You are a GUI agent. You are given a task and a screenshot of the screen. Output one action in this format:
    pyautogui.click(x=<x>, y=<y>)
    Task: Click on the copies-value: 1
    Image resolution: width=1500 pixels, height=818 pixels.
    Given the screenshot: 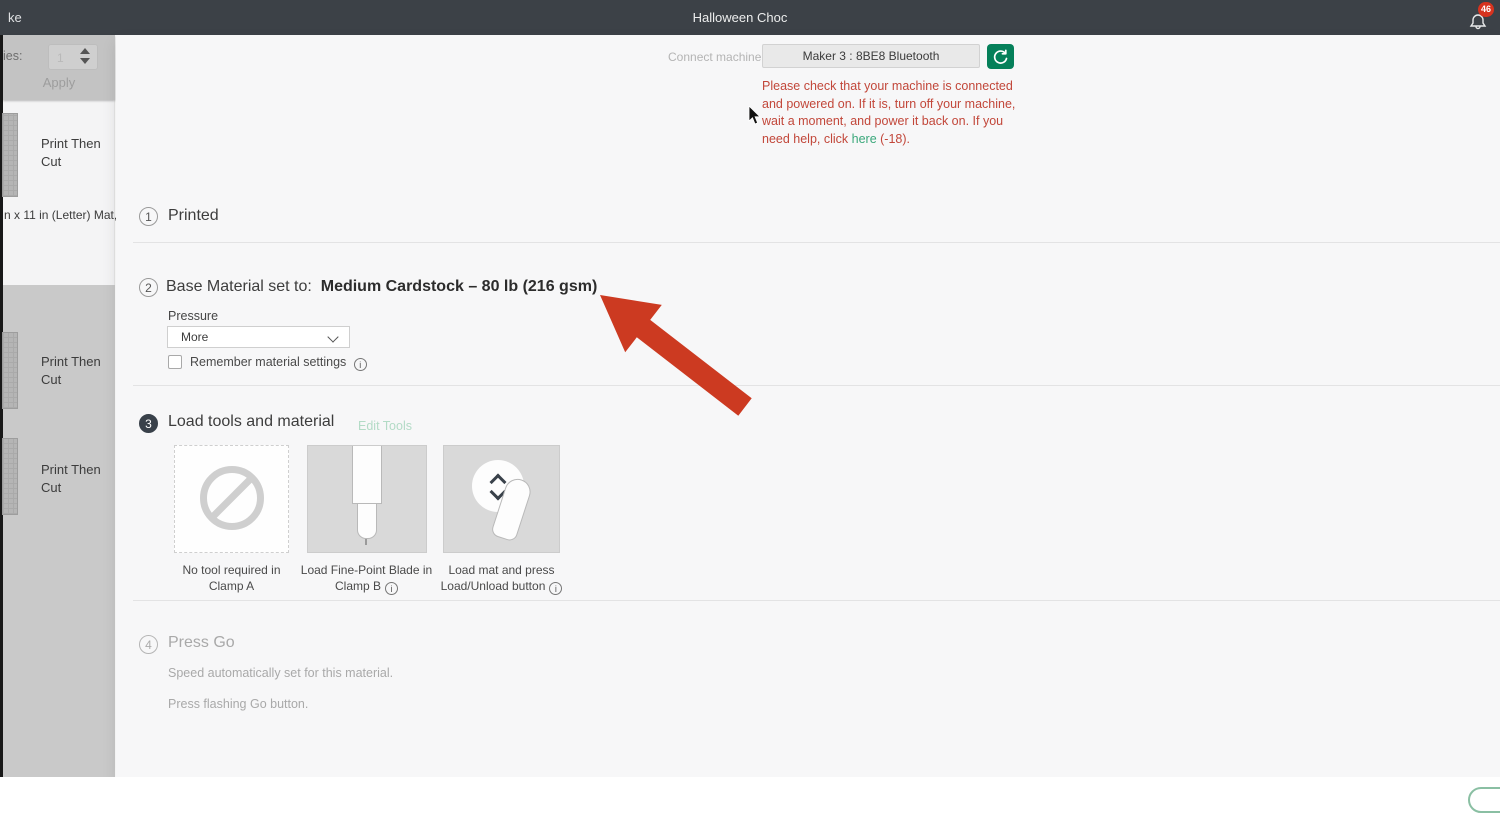 What is the action you would take?
    pyautogui.click(x=60, y=58)
    